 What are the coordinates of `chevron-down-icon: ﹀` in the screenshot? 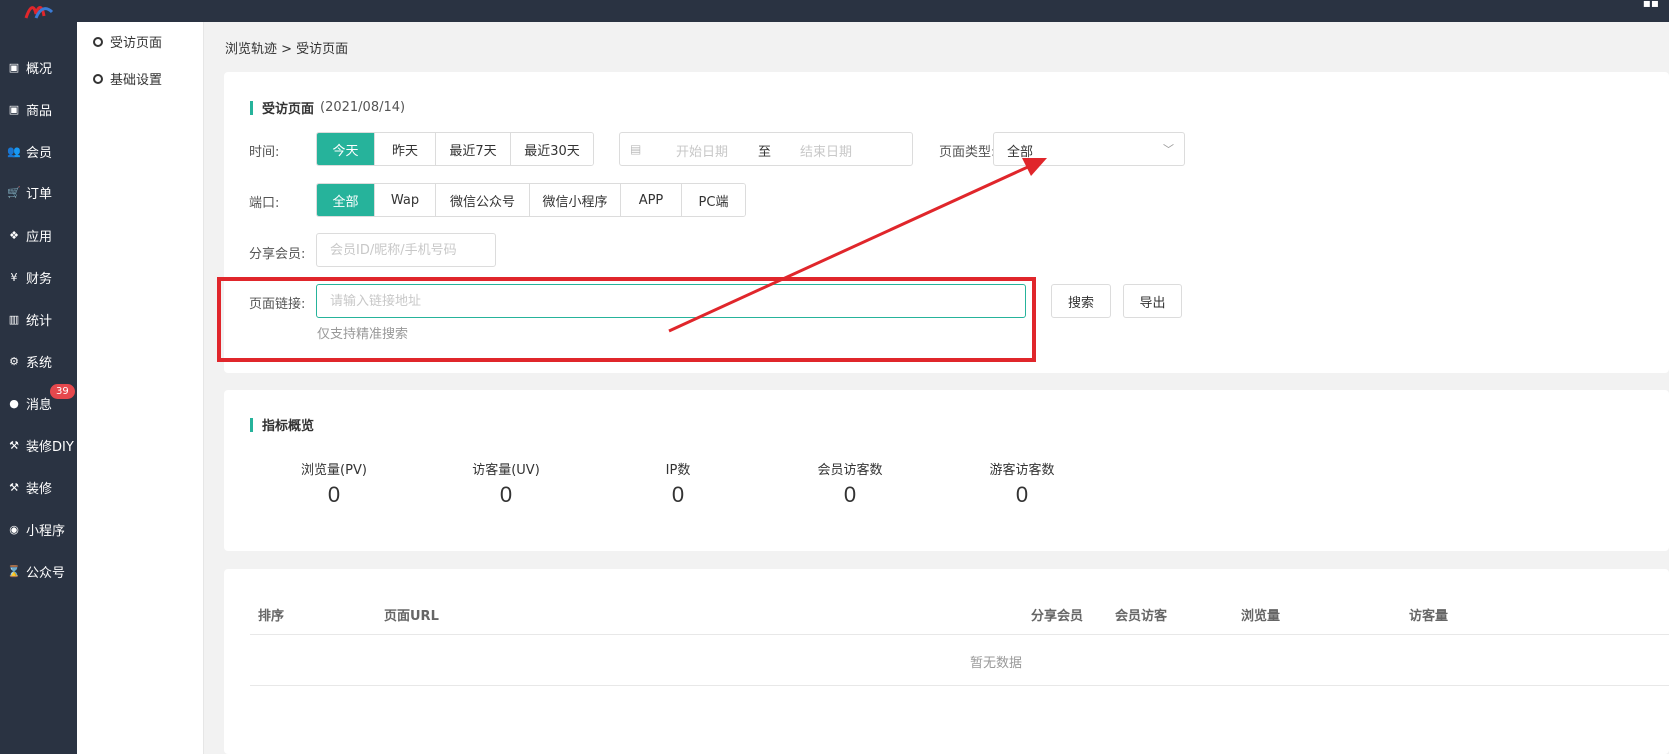 It's located at (1168, 149).